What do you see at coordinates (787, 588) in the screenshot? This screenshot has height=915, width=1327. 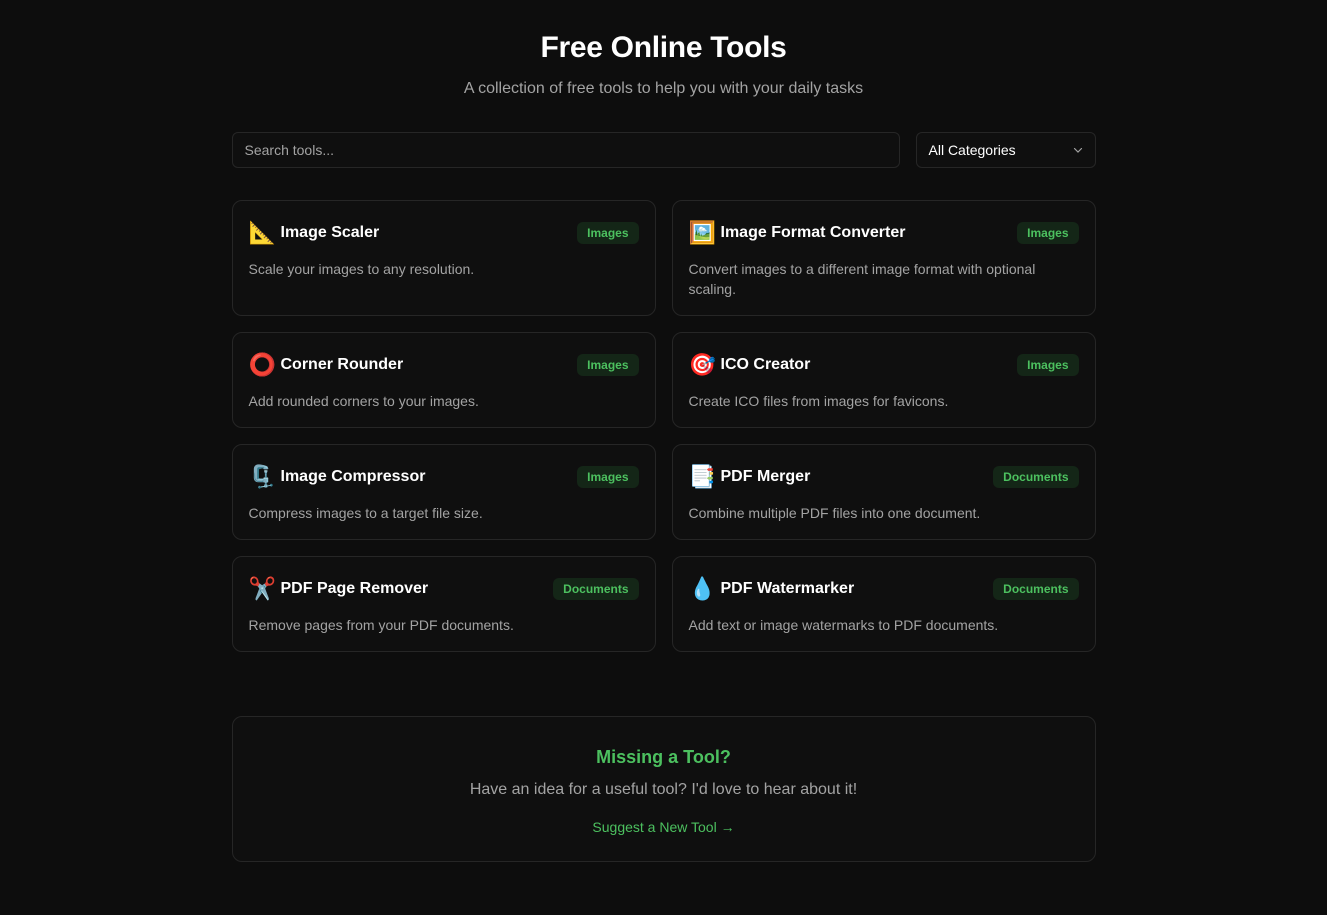 I see `tool-title: PDF Watermarker` at bounding box center [787, 588].